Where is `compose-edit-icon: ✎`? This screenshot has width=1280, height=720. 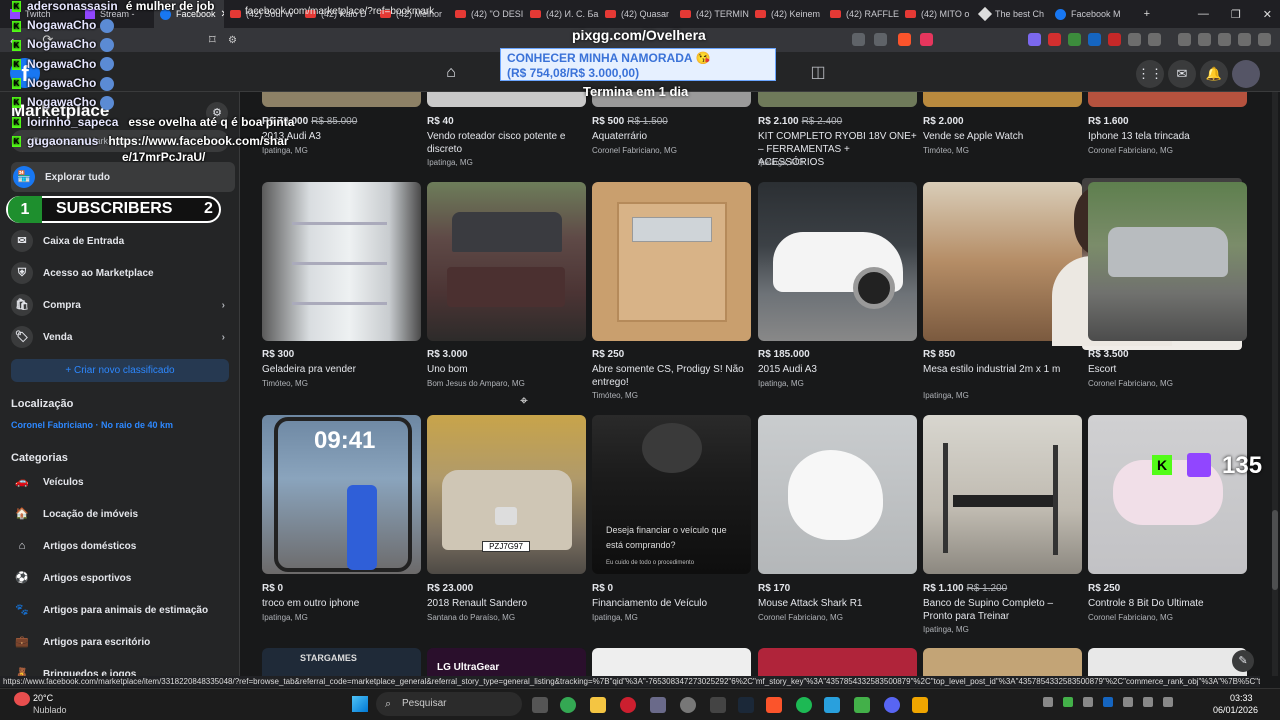 compose-edit-icon: ✎ is located at coordinates (1243, 661).